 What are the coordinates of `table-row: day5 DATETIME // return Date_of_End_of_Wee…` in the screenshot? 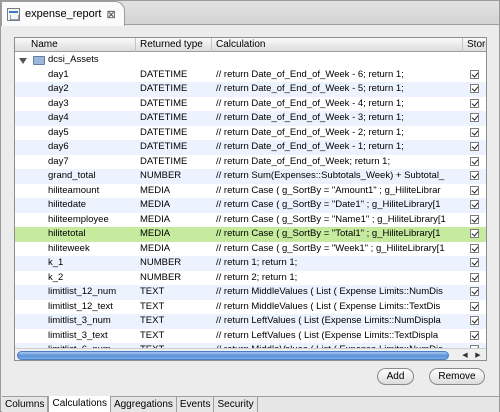 It's located at (250, 133).